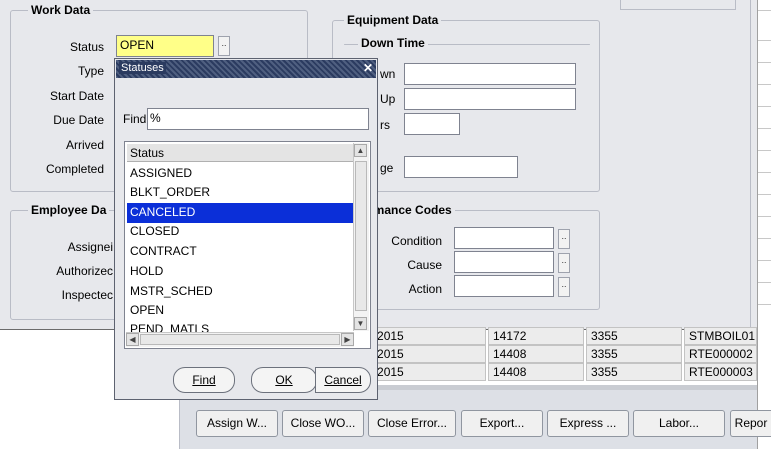  What do you see at coordinates (87, 295) in the screenshot?
I see `inspected-label: Inspectec` at bounding box center [87, 295].